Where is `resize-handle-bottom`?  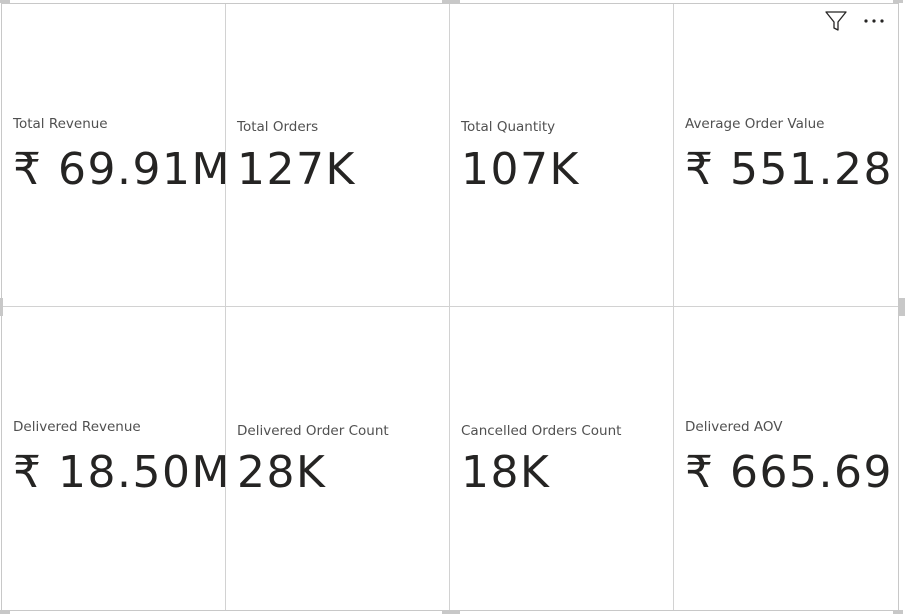
resize-handle-bottom is located at coordinates (451, 612).